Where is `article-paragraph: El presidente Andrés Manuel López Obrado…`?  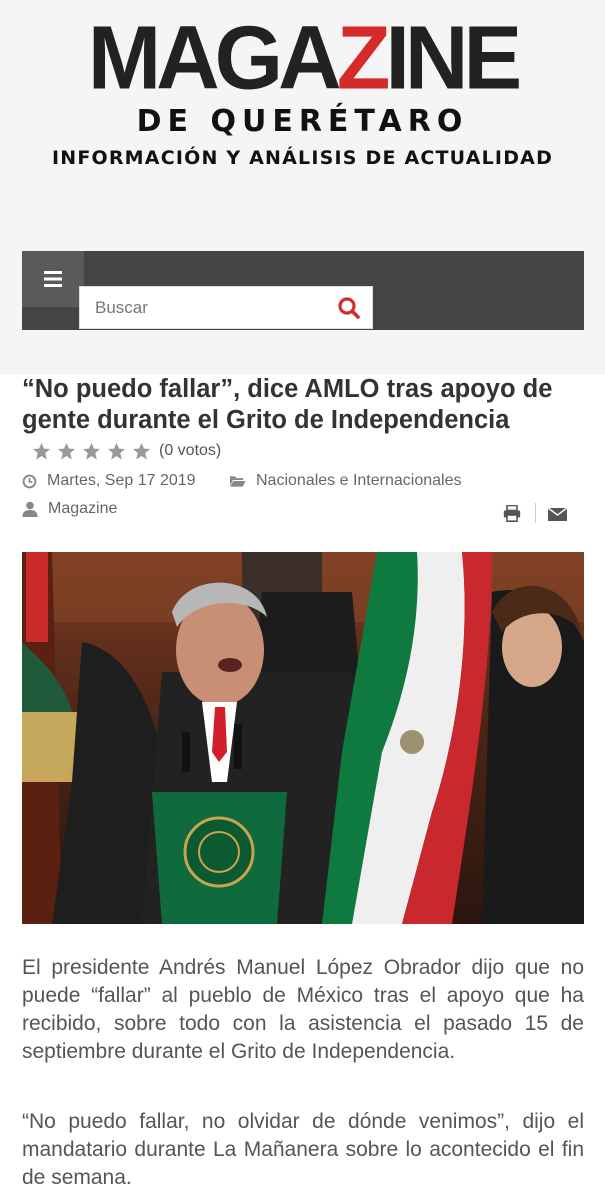
article-paragraph: El presidente Andrés Manuel López Obrado… is located at coordinates (303, 1009).